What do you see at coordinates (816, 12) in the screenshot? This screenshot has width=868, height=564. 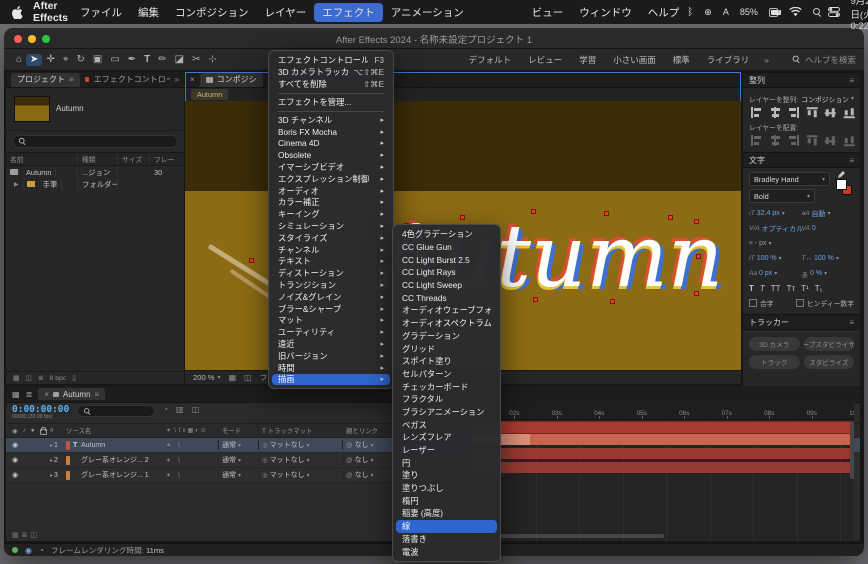 I see `spotlight-search-icon` at bounding box center [816, 12].